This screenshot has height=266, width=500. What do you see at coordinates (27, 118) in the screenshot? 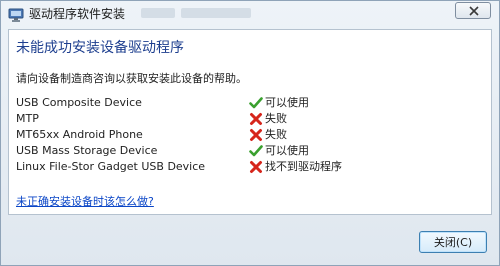
I see `device-name: MTP` at bounding box center [27, 118].